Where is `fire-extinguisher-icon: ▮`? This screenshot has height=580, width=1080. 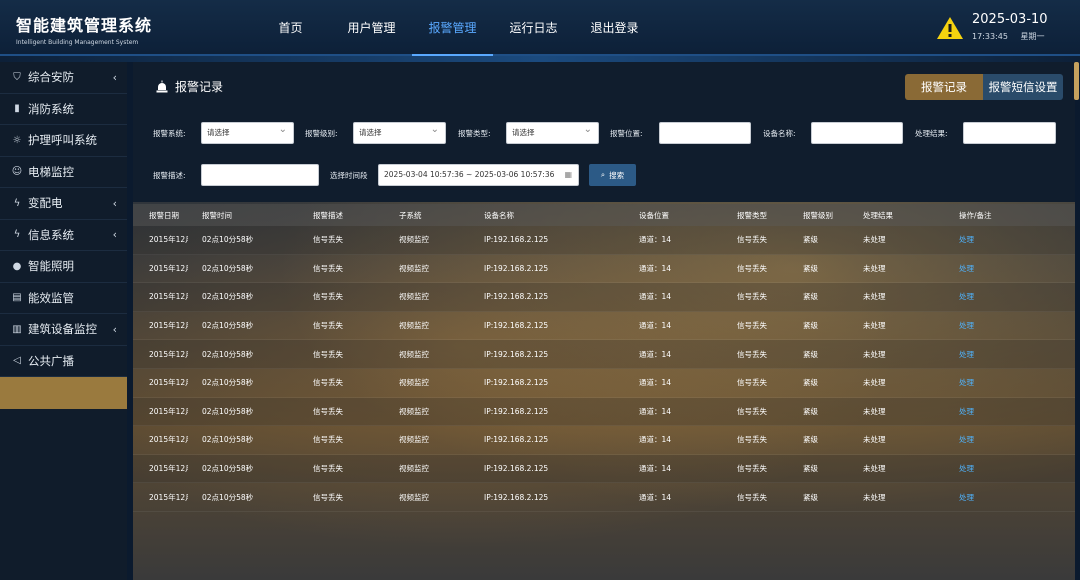
fire-extinguisher-icon: ▮ is located at coordinates (17, 109).